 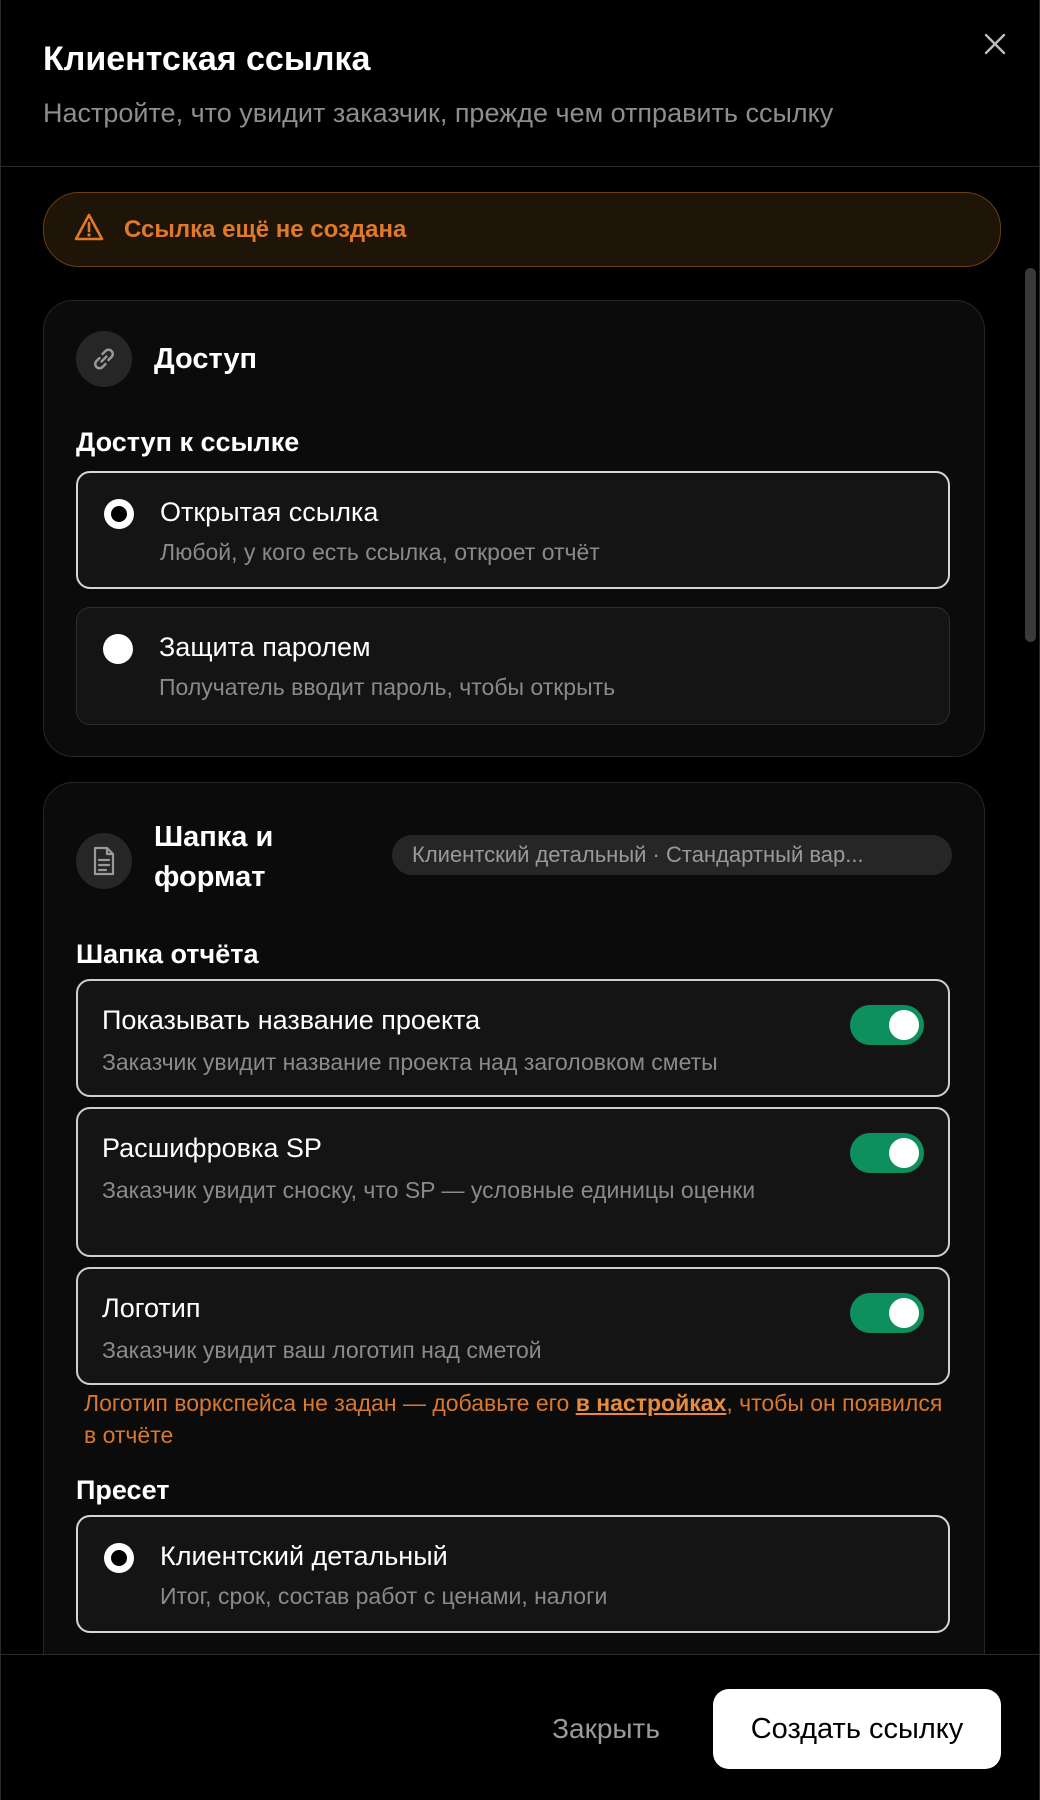 I want to click on logo-toggle, so click(x=887, y=1313).